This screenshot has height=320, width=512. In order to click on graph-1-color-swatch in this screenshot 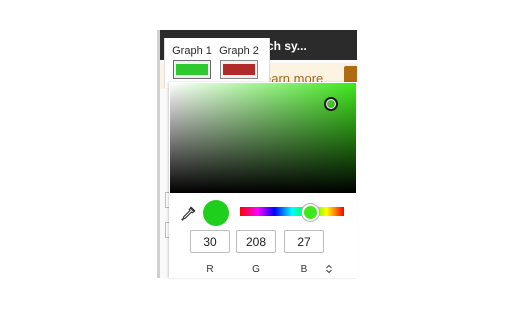, I will do `click(192, 69)`.